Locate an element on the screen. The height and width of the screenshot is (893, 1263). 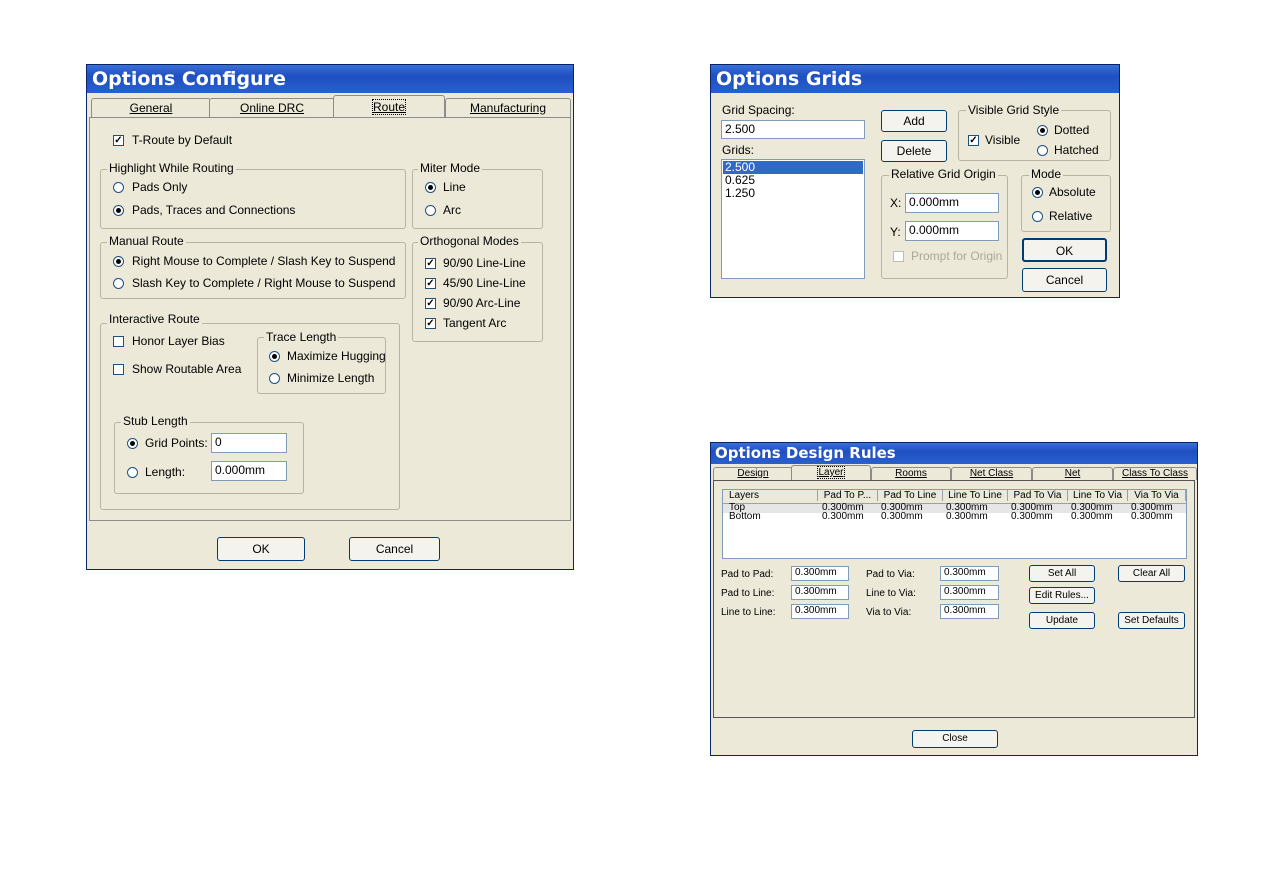
tab-manufacturing: Manufacturing is located at coordinates (508, 107).